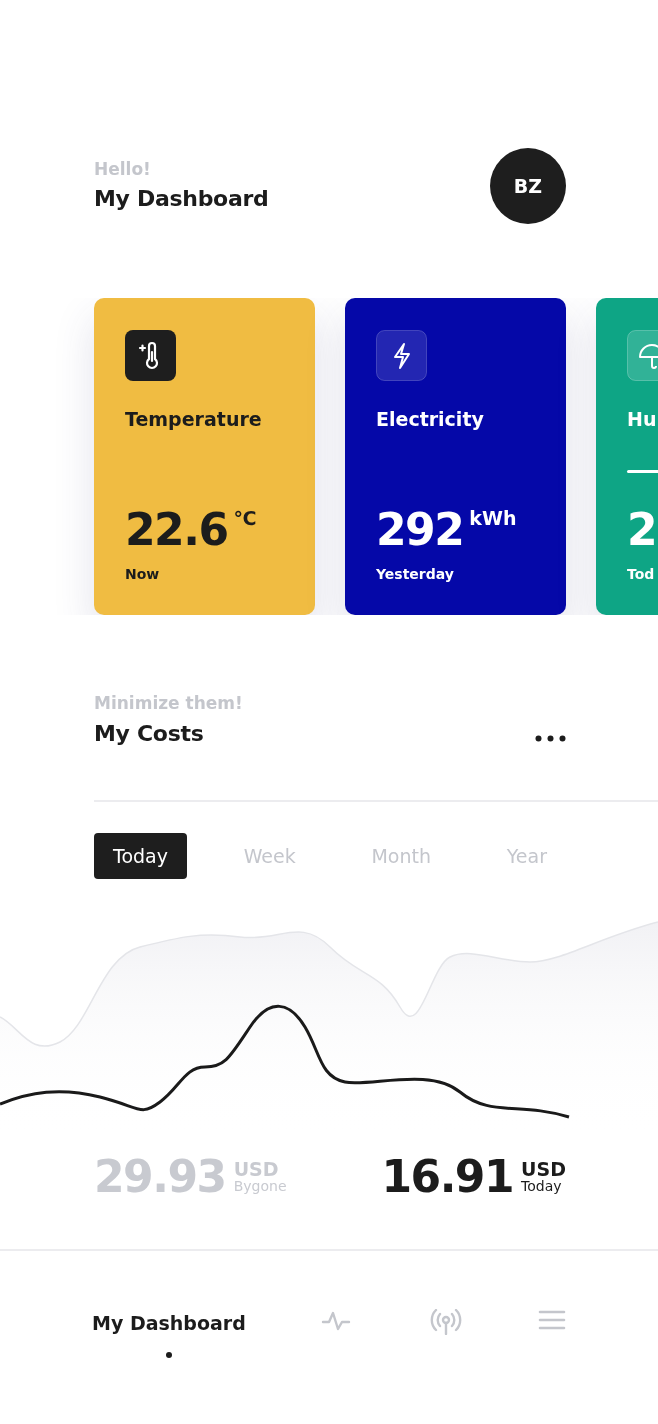 The width and height of the screenshot is (658, 1424). I want to click on active-indicator, so click(168, 1354).